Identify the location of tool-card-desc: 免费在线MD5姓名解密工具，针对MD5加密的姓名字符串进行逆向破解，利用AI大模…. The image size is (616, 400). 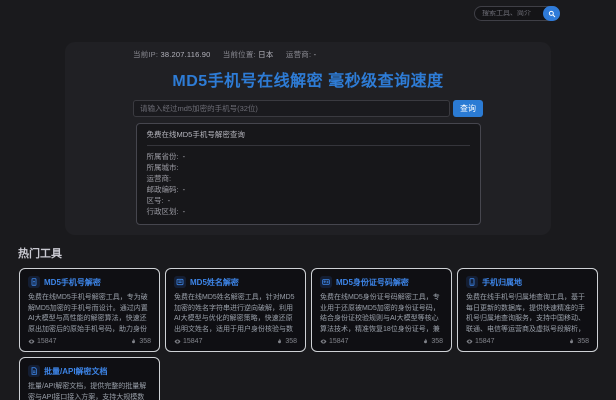
(234, 313).